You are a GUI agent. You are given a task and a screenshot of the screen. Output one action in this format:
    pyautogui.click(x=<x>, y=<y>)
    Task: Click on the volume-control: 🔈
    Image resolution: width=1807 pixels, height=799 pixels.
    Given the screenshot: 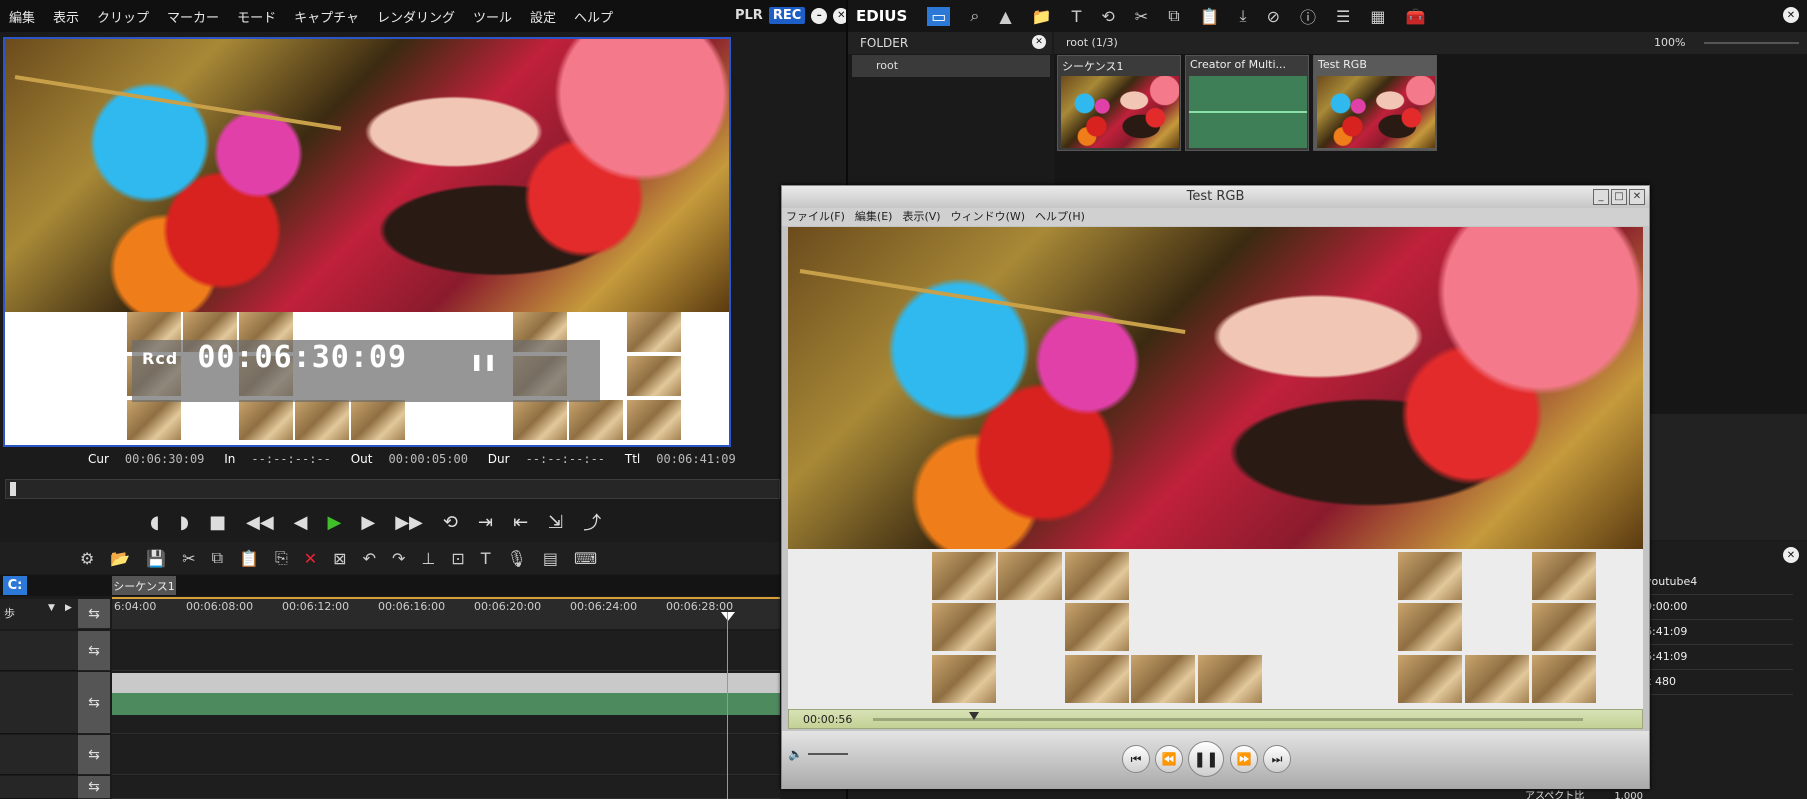 What is the action you would take?
    pyautogui.click(x=818, y=754)
    